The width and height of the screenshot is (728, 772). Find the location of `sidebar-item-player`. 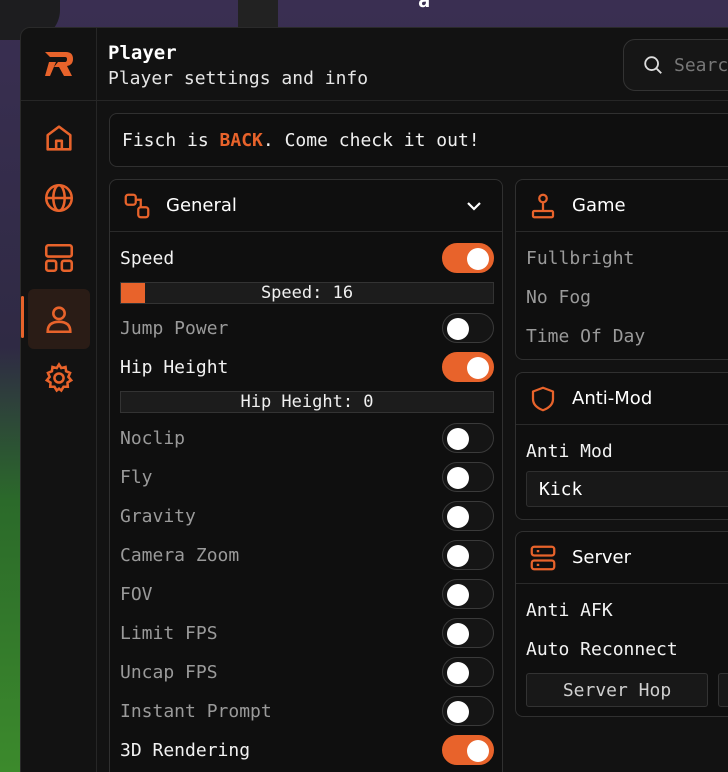

sidebar-item-player is located at coordinates (59, 319).